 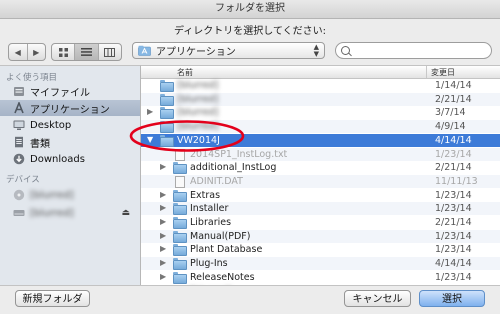 I want to click on sidebar-item-label: Downloads, so click(x=57, y=159).